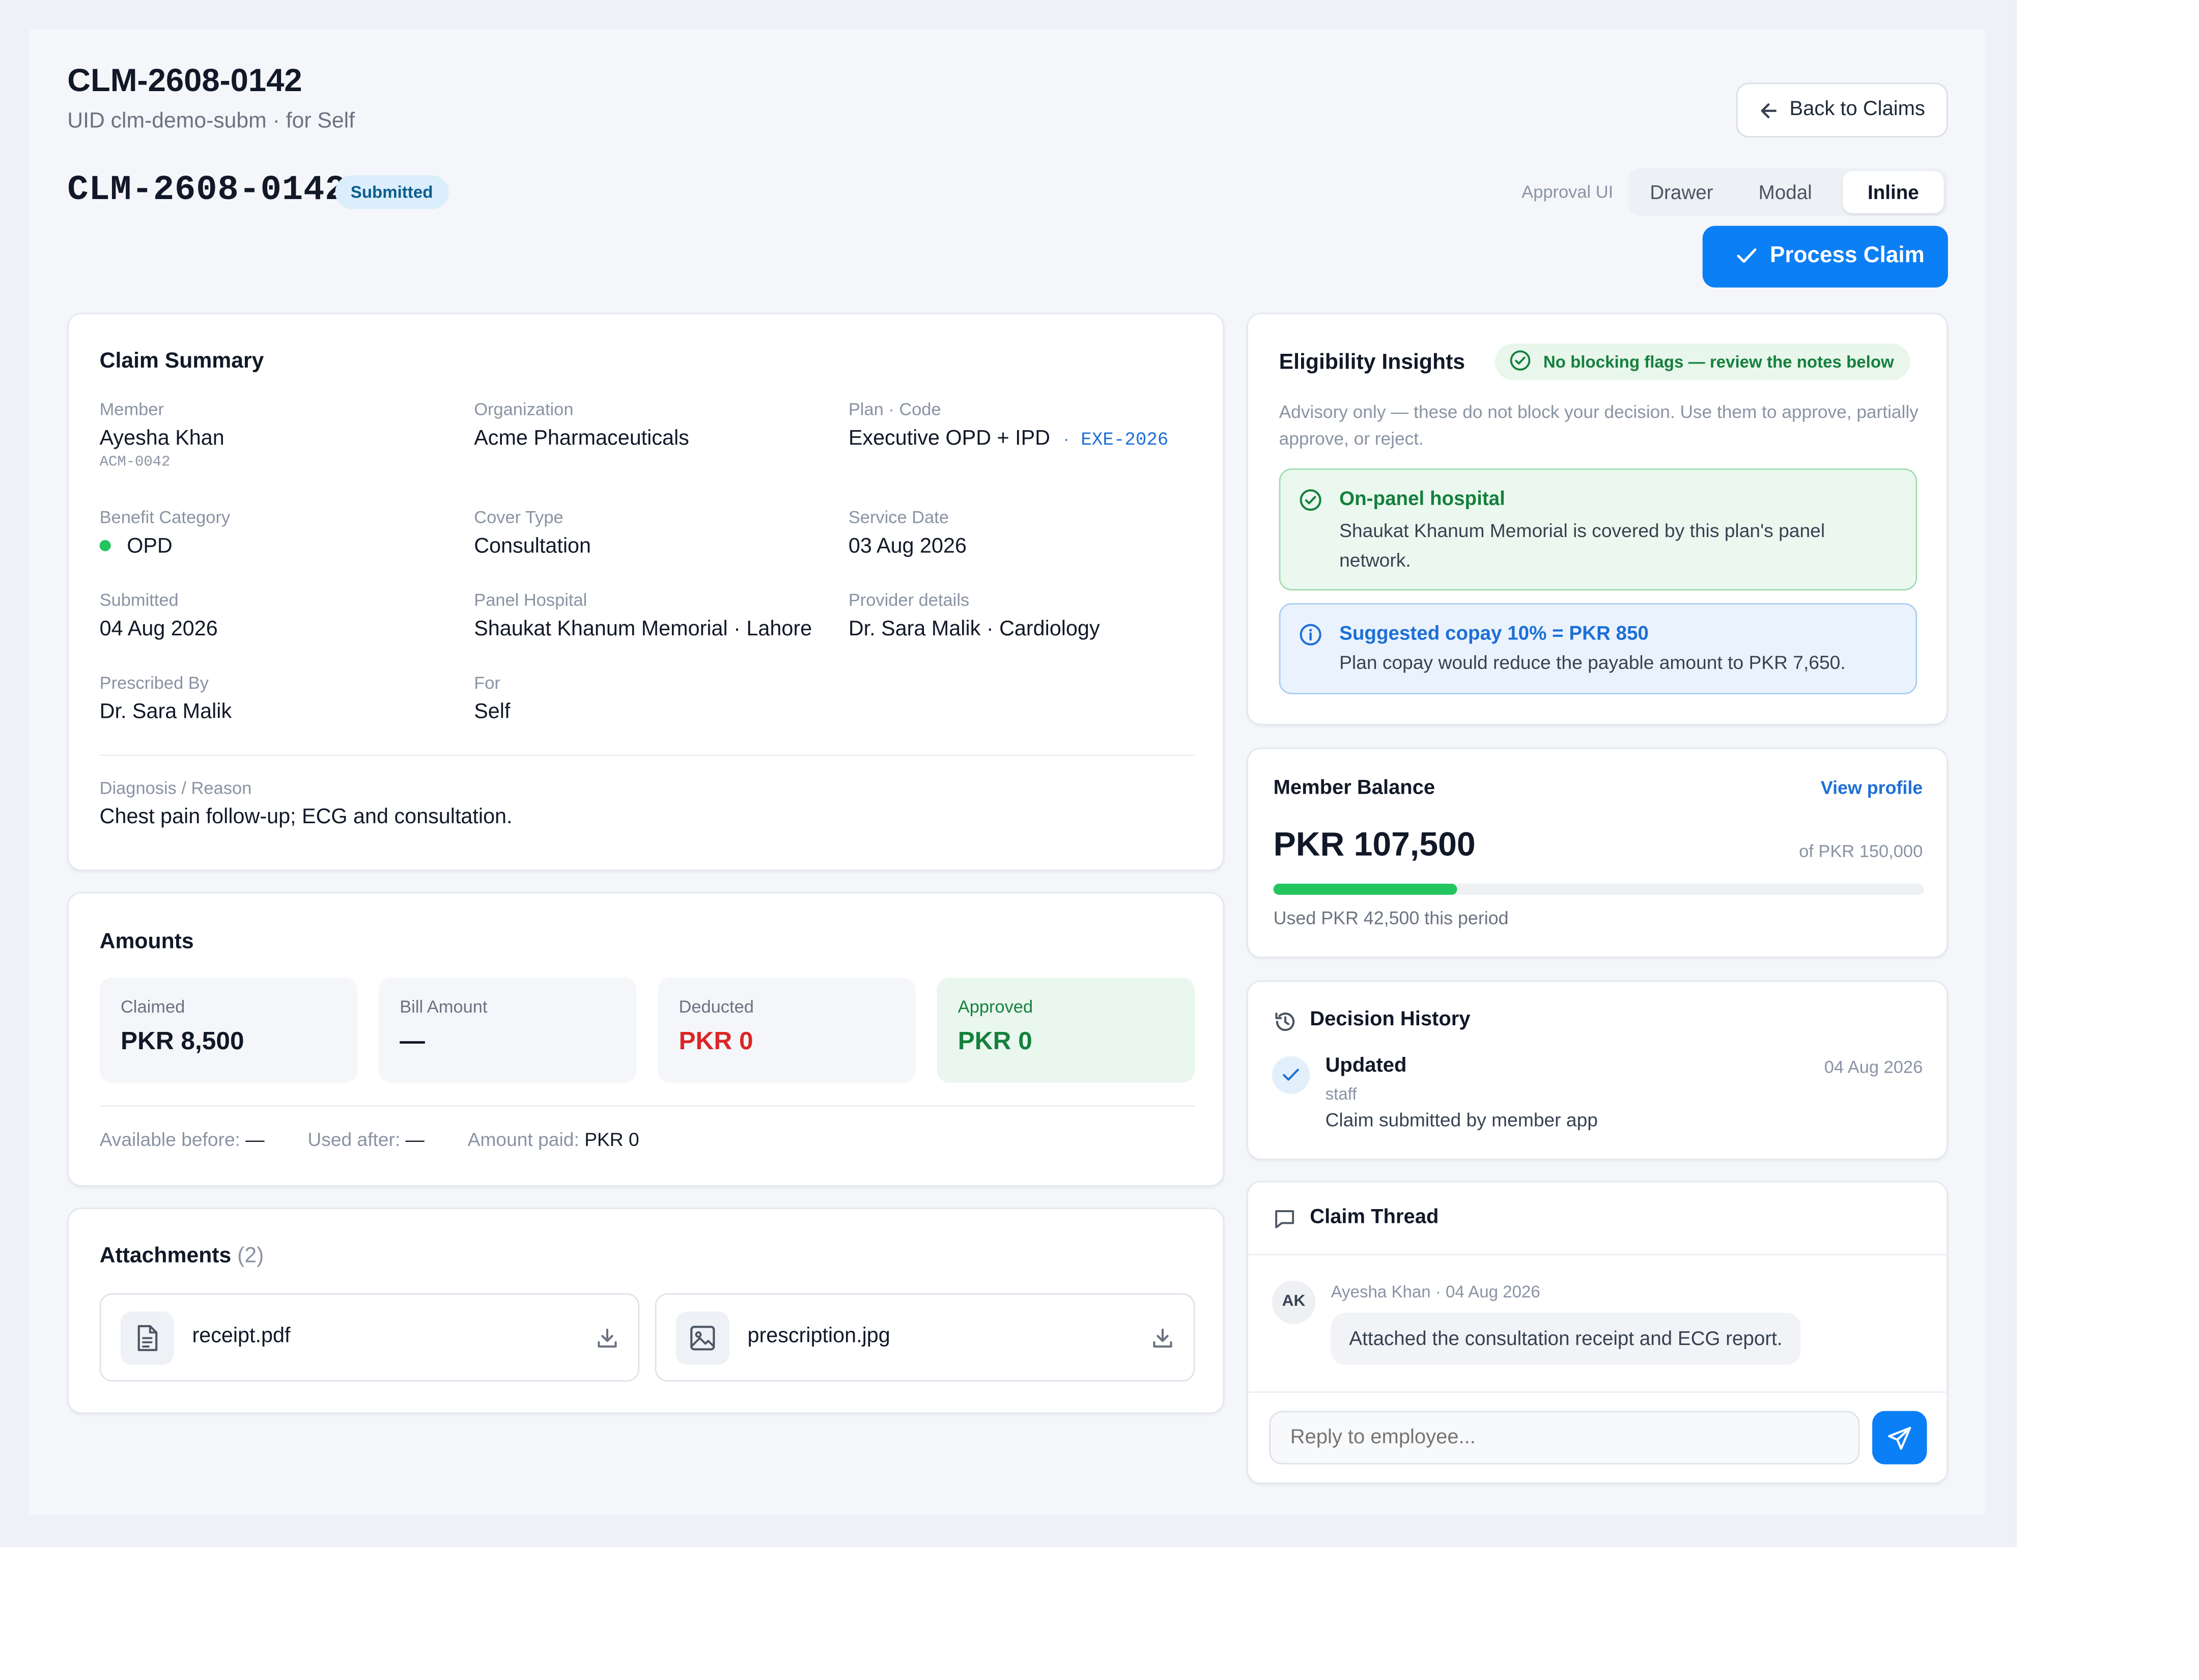  What do you see at coordinates (702, 1338) in the screenshot?
I see `image-icon` at bounding box center [702, 1338].